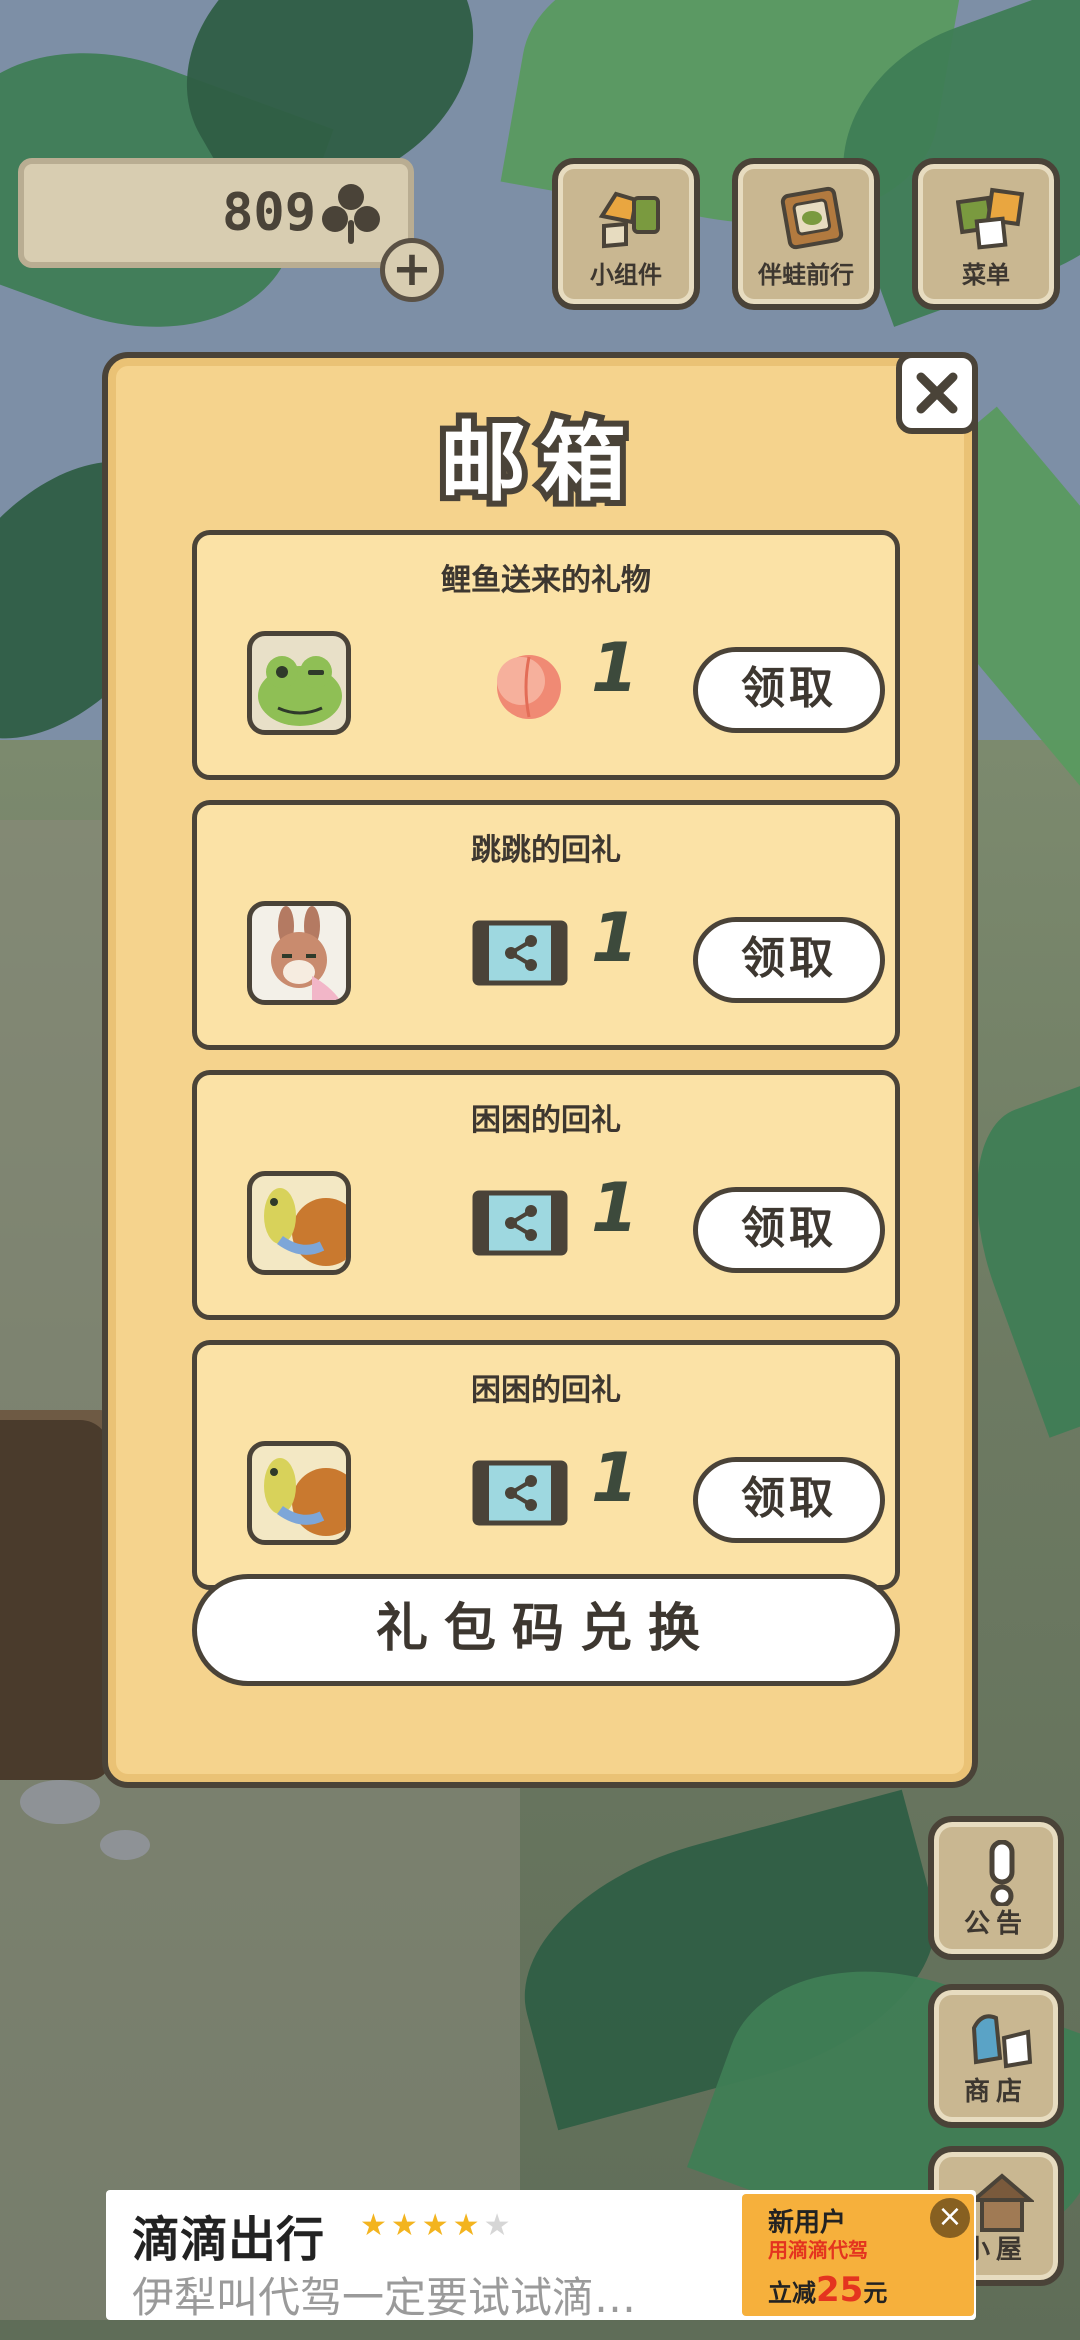  Describe the element at coordinates (529, 687) in the screenshot. I see `peach-icon` at that location.